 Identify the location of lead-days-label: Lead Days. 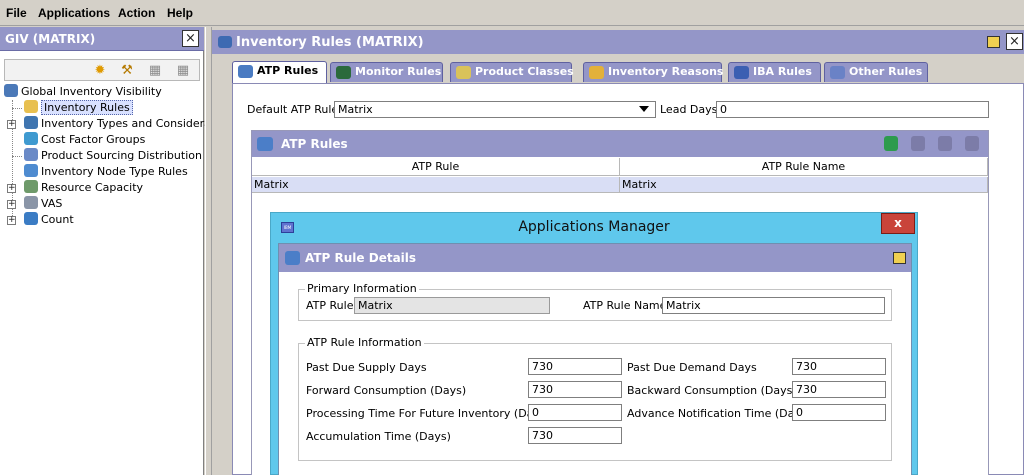
(689, 109).